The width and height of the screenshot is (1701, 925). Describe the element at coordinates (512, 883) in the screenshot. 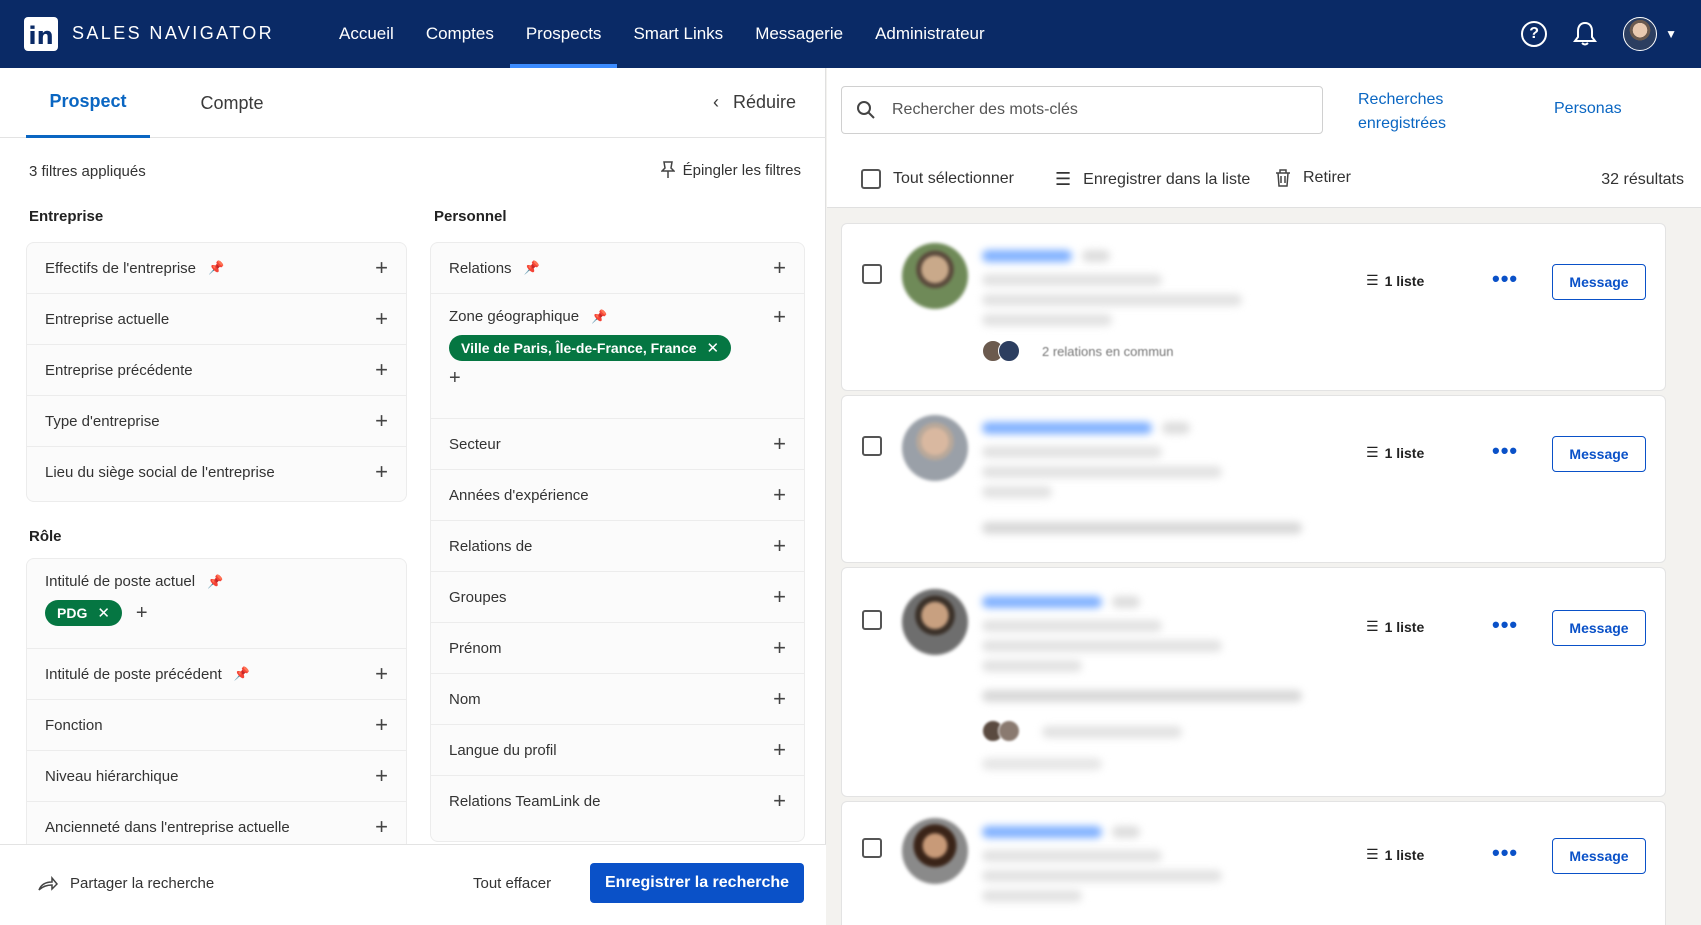

I see `clear-all-button: Tout effacer` at that location.